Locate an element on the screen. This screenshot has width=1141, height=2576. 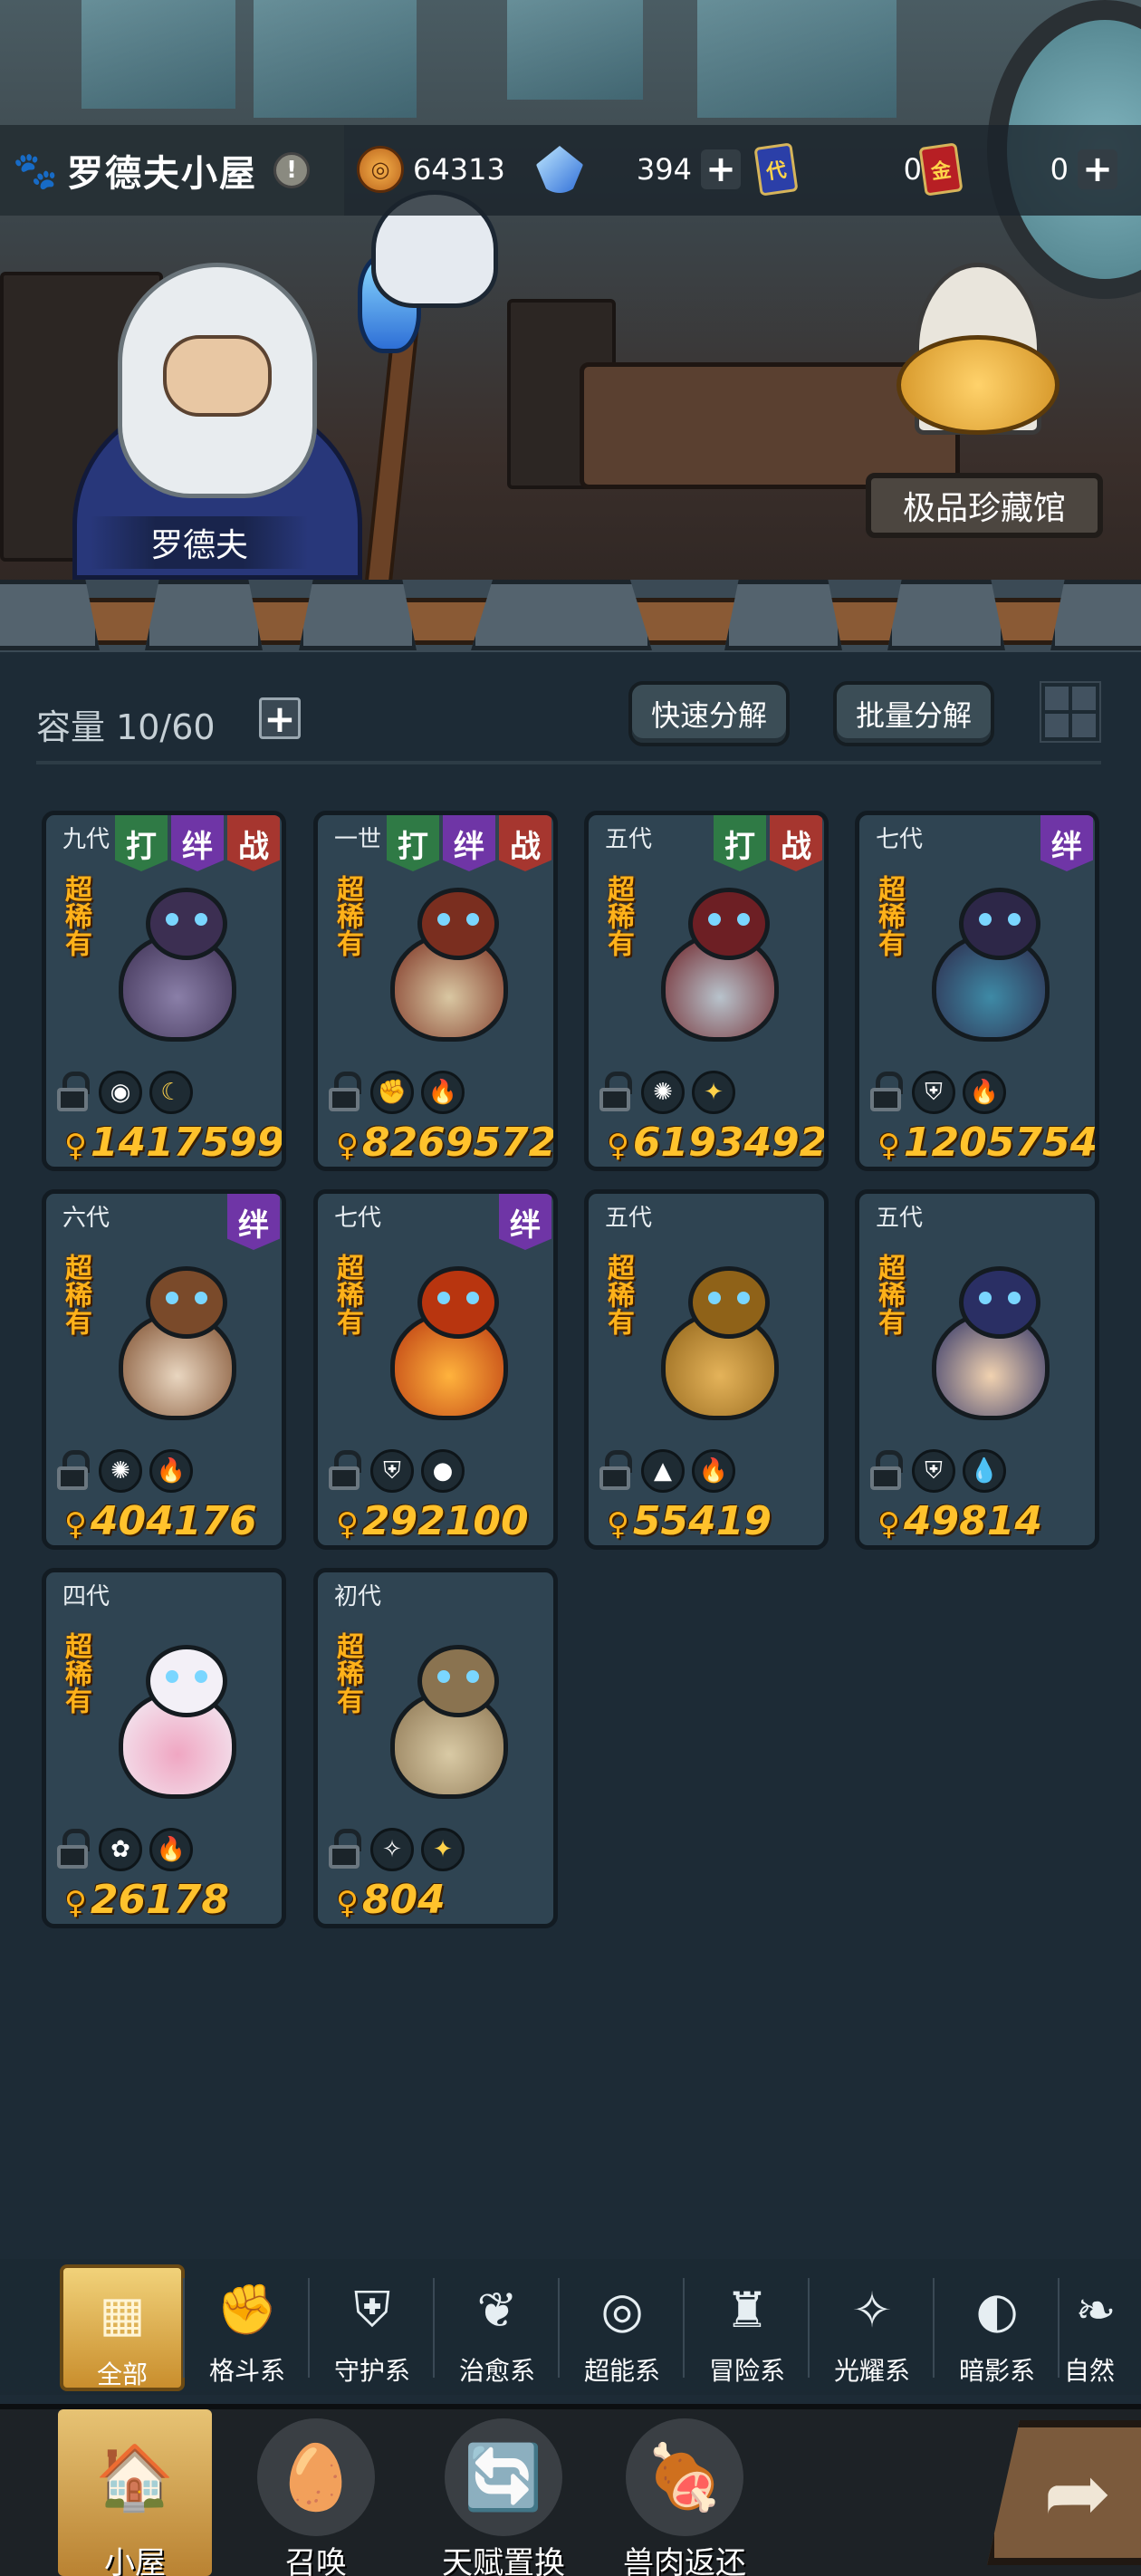
generation-label: 五代 is located at coordinates (629, 839).